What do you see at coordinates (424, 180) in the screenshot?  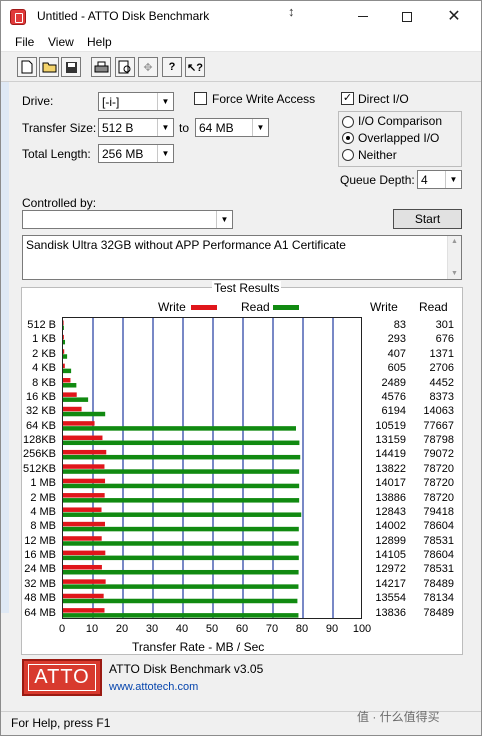 I see `queue-depth-value: 4` at bounding box center [424, 180].